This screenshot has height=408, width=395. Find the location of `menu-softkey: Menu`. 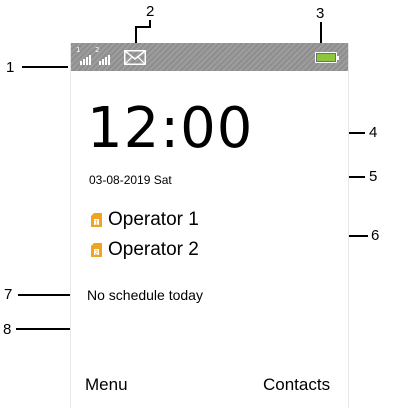

menu-softkey: Menu is located at coordinates (106, 385).